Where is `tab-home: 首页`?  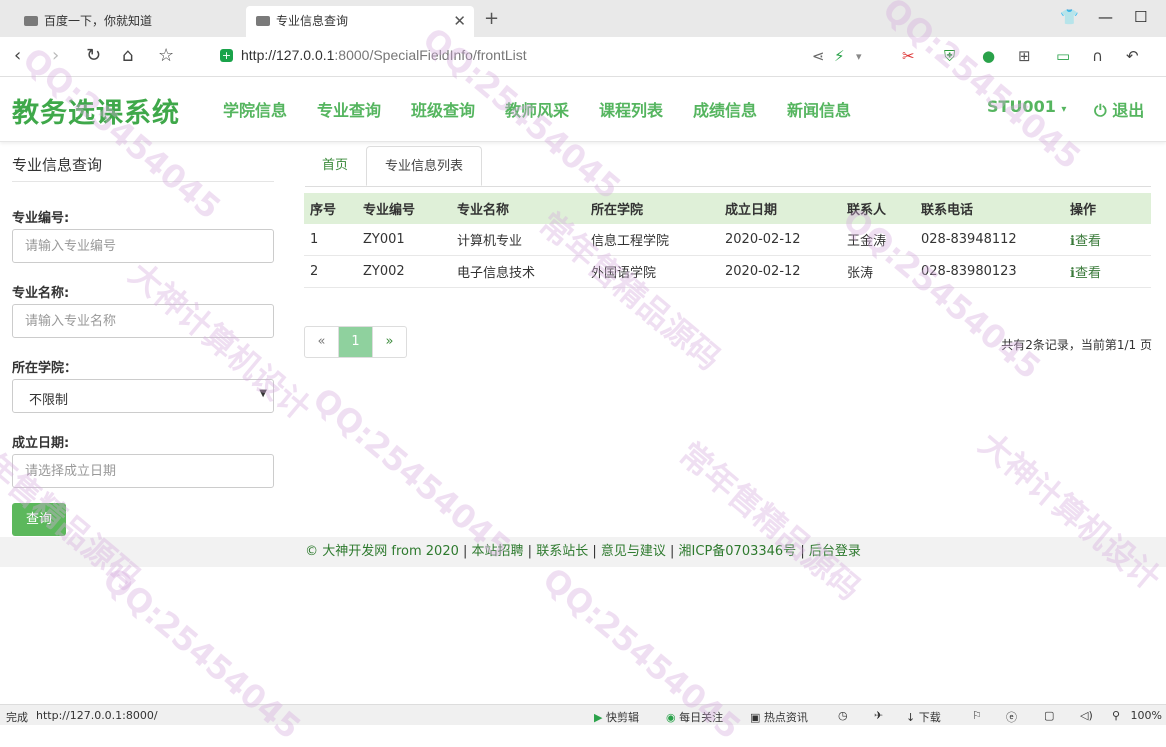 tab-home: 首页 is located at coordinates (335, 166).